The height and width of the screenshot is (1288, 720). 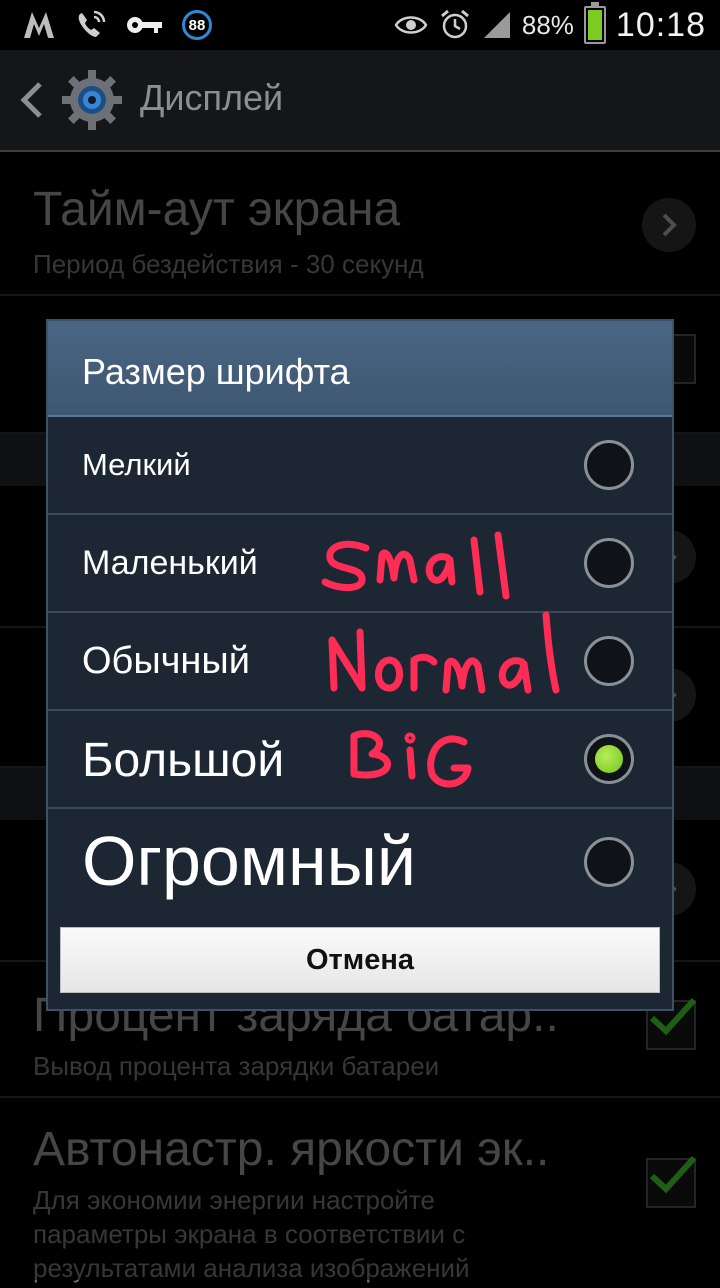 I want to click on eye-icon, so click(x=411, y=25).